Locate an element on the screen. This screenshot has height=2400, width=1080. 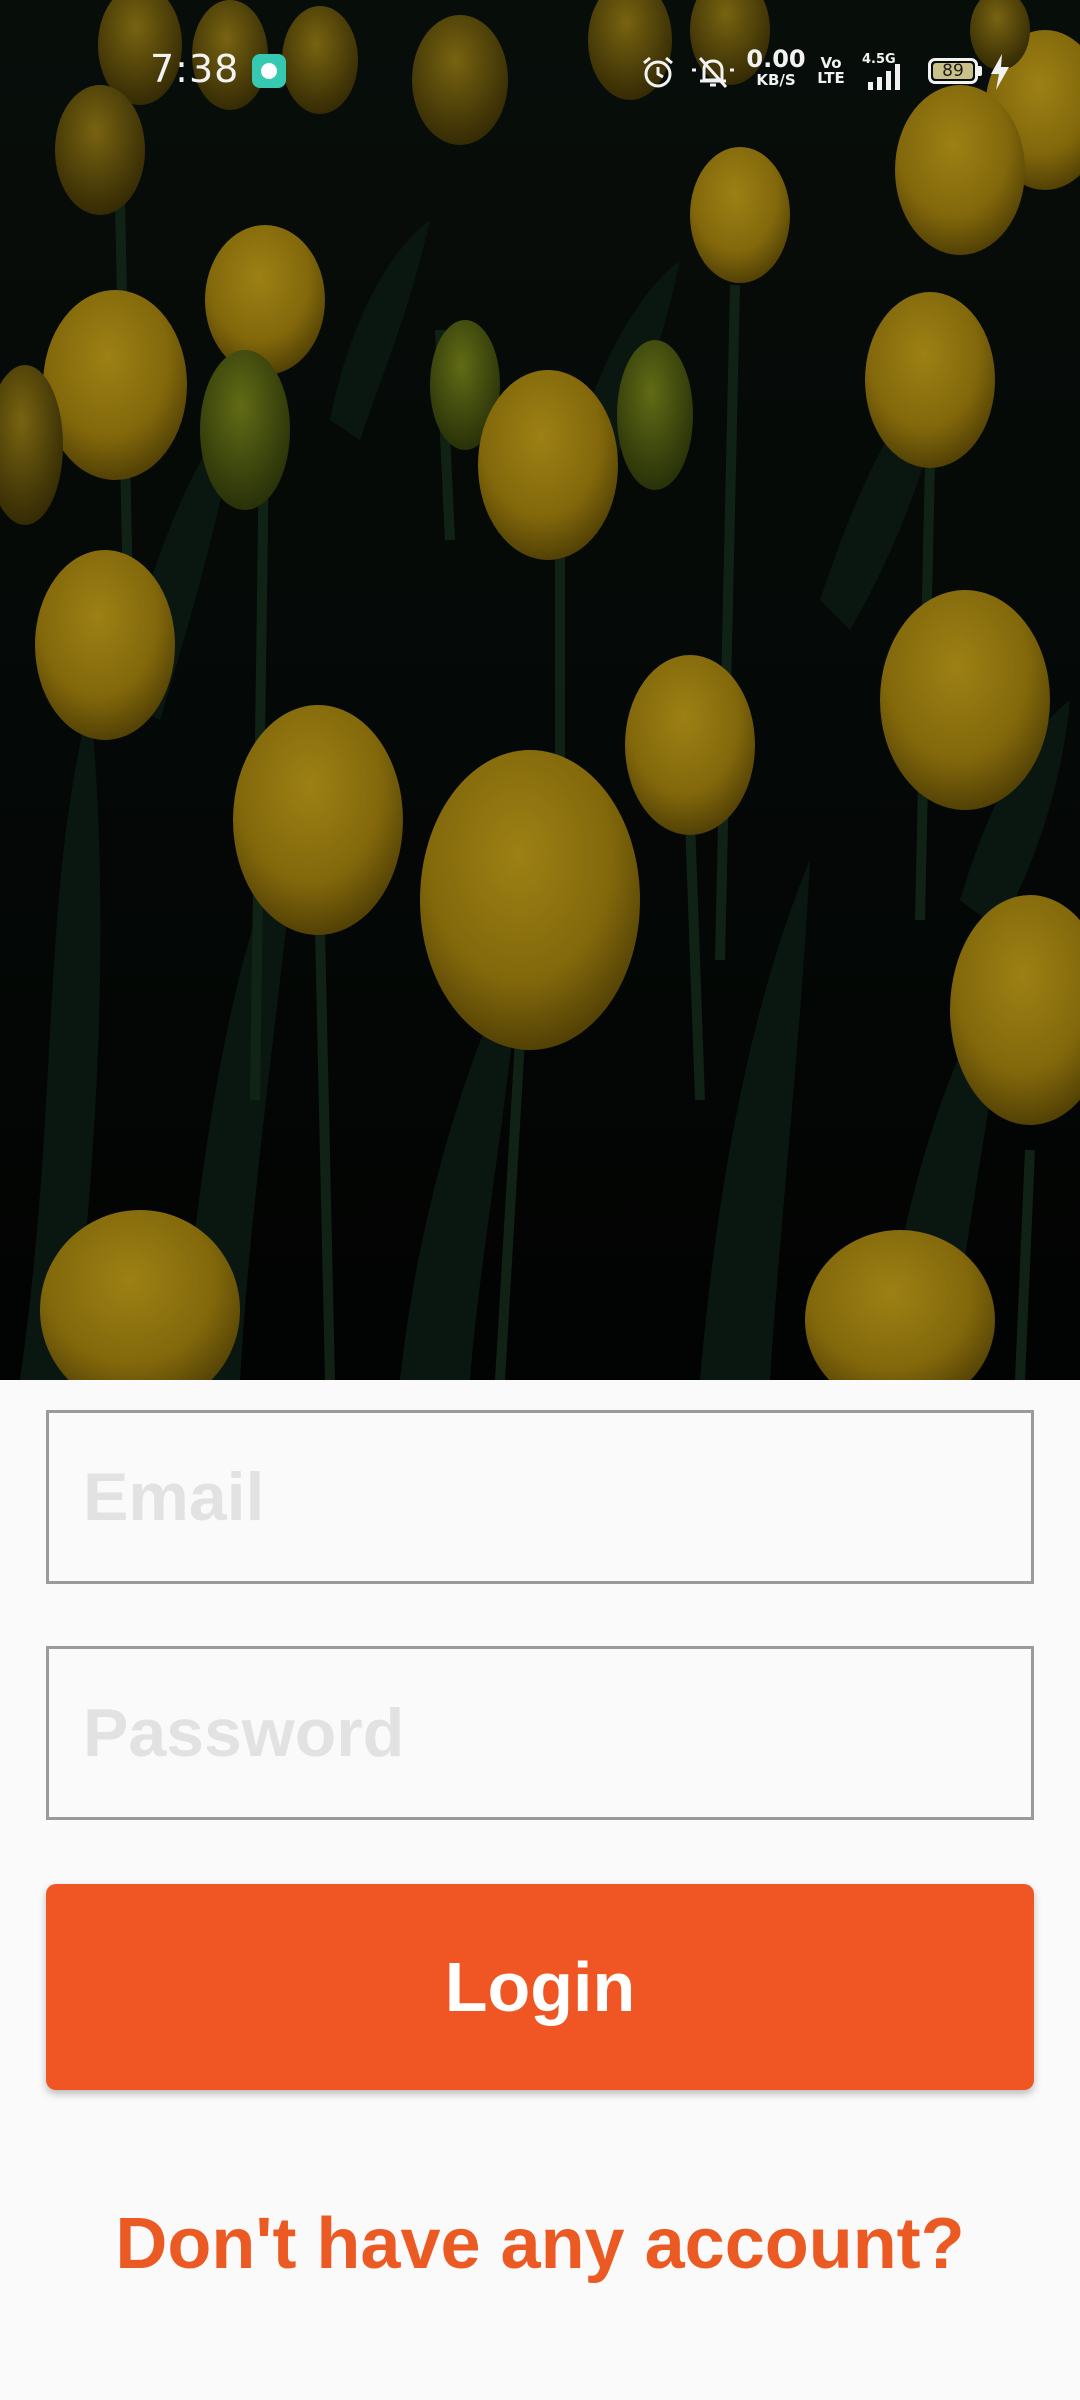
battery-tip is located at coordinates (980, 71).